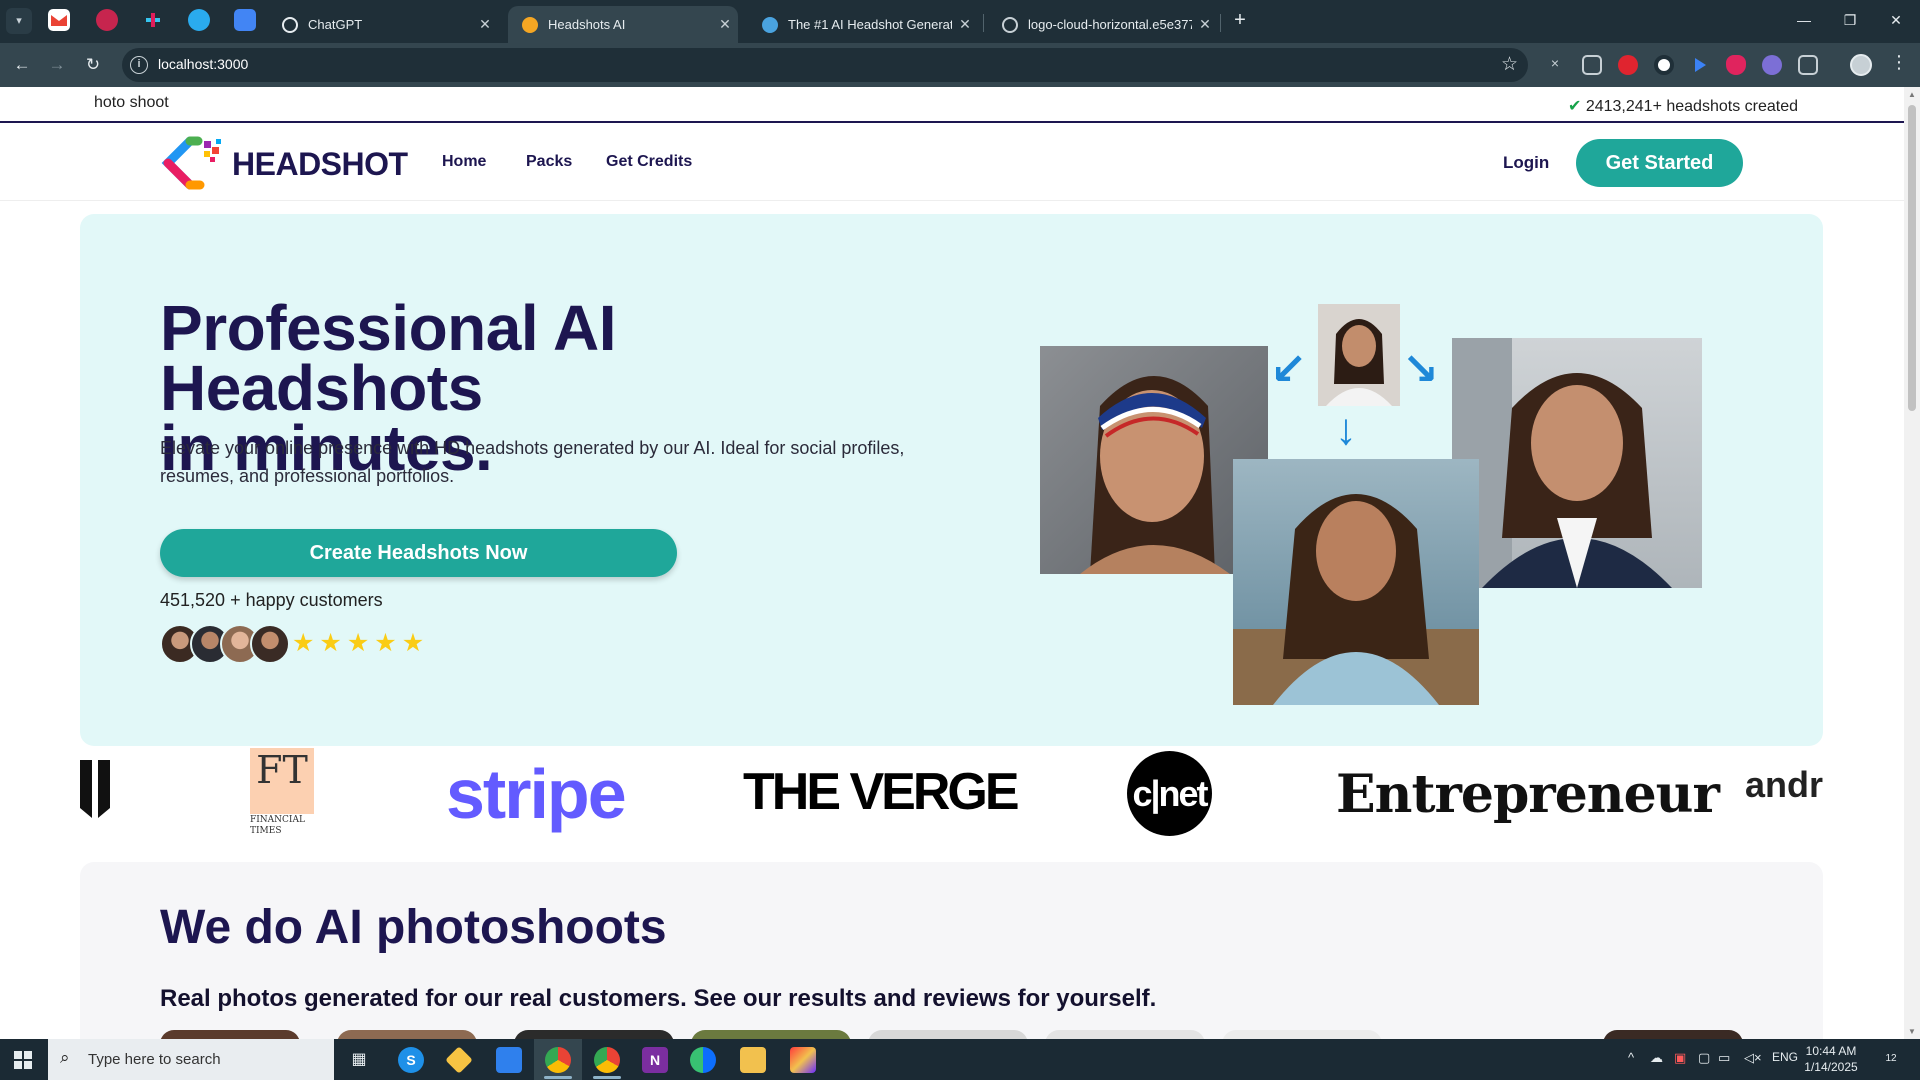 Image resolution: width=1920 pixels, height=1080 pixels. Describe the element at coordinates (1912, 563) in the screenshot. I see `page-scrollbar: ▲ ▼` at that location.